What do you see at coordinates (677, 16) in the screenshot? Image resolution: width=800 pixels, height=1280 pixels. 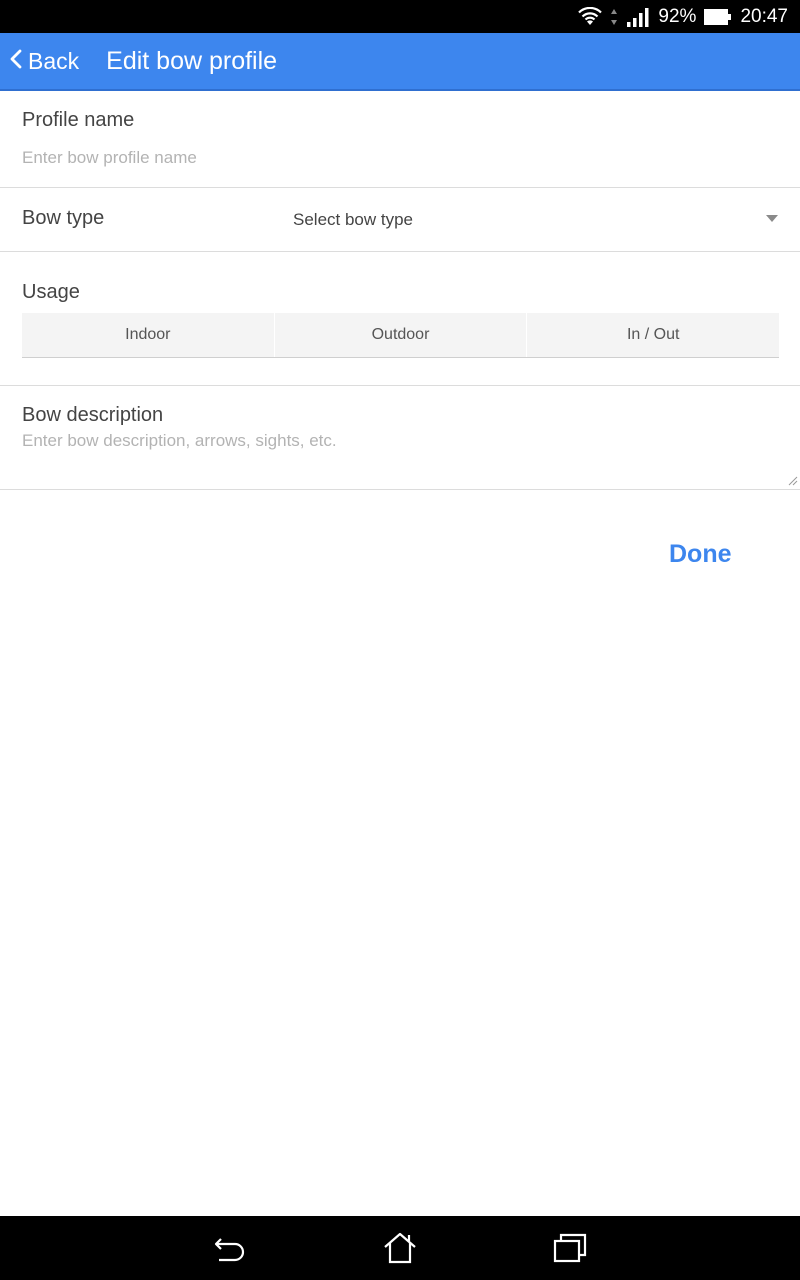 I see `battery-percent: 92%` at bounding box center [677, 16].